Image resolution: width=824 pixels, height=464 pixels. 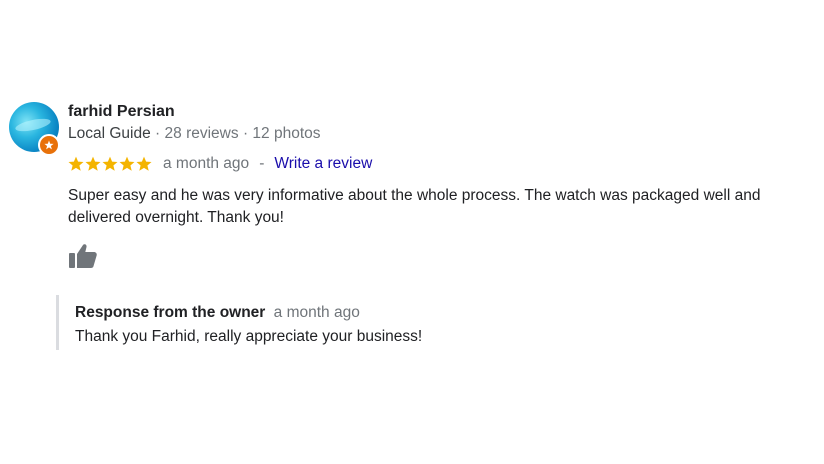 I want to click on rating-row: a month ago - Write a review, so click(x=220, y=164).